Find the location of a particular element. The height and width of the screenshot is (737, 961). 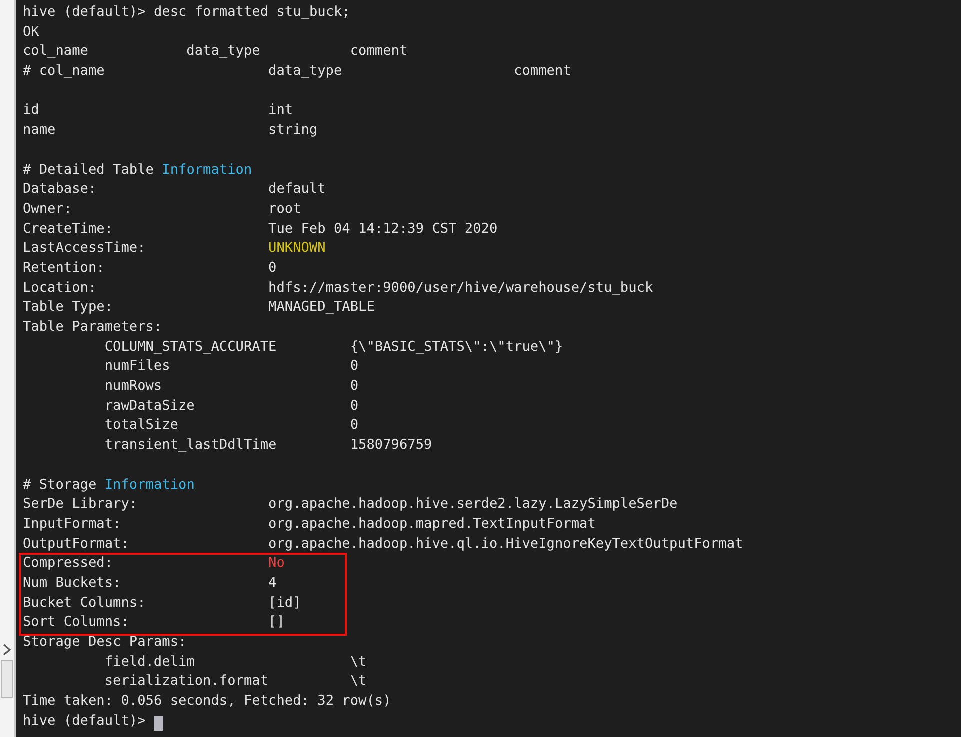

field-key: Sort Columns: is located at coordinates (146, 623).